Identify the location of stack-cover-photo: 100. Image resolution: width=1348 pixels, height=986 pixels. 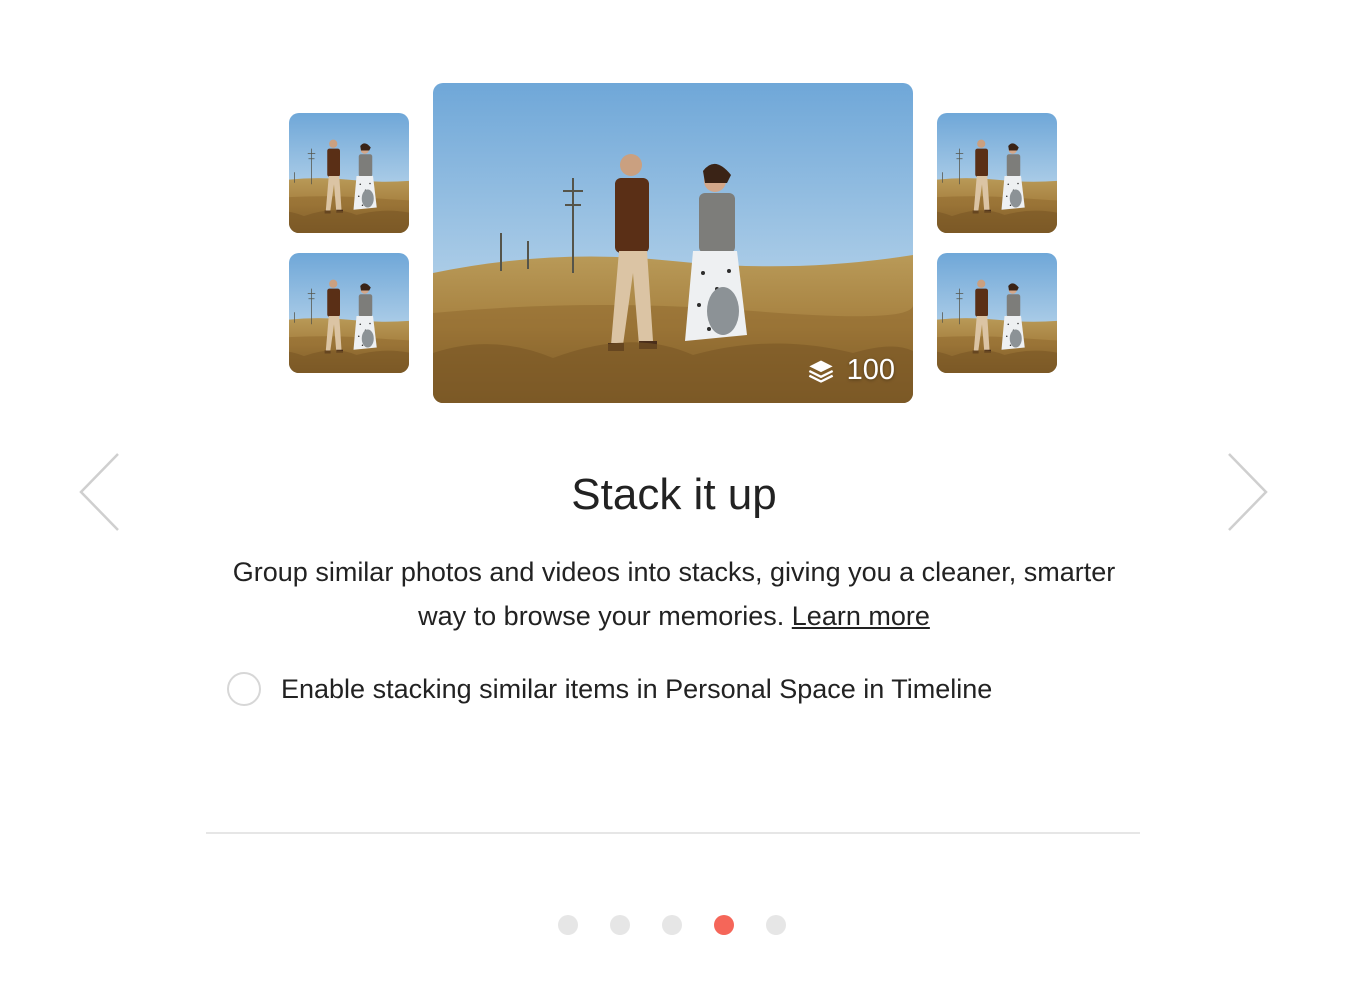
(673, 243).